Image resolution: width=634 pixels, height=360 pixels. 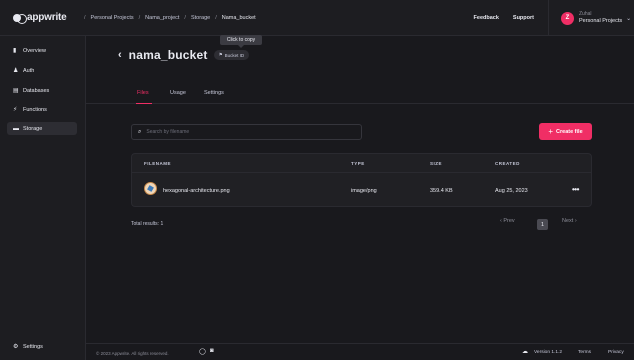 What do you see at coordinates (200, 18) in the screenshot?
I see `breadcrumb-storage: Storage` at bounding box center [200, 18].